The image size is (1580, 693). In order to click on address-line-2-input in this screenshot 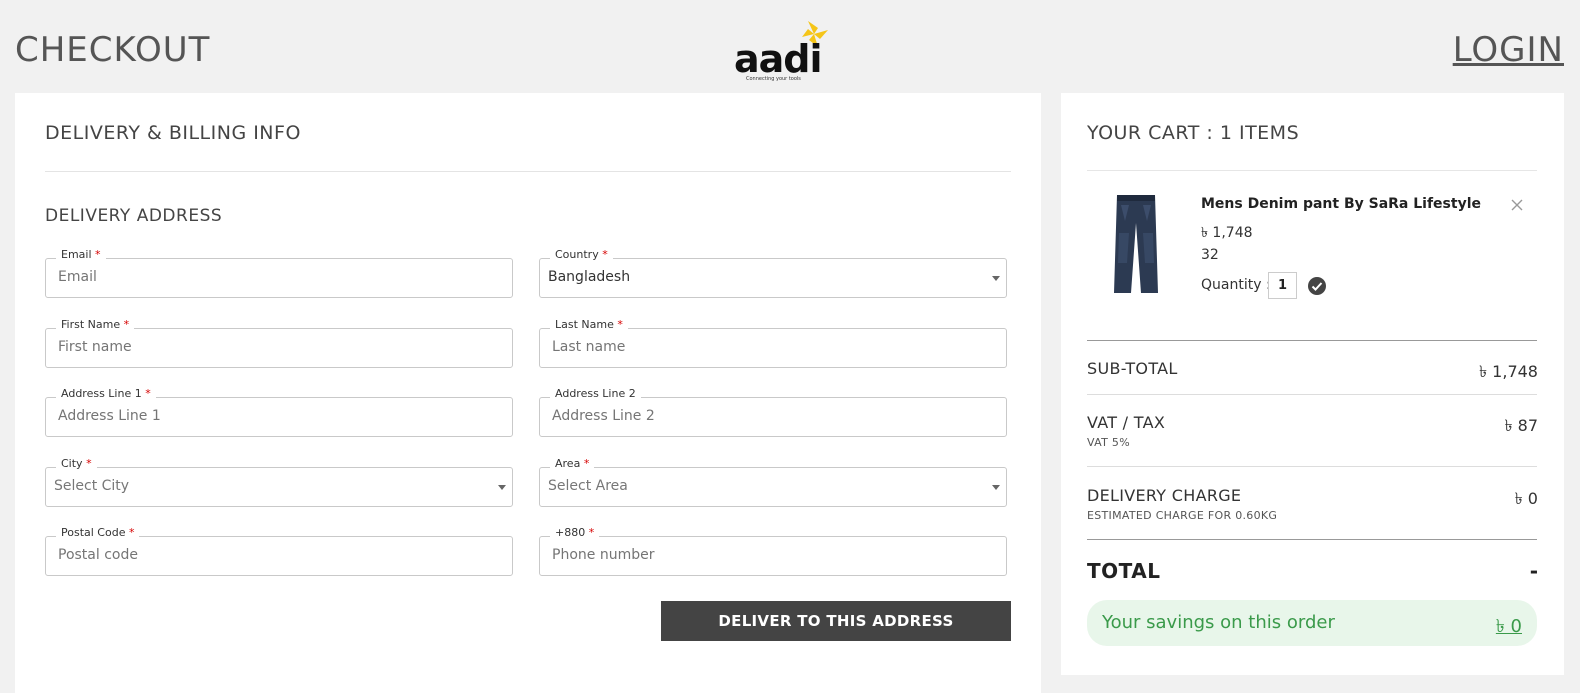, I will do `click(762, 416)`.